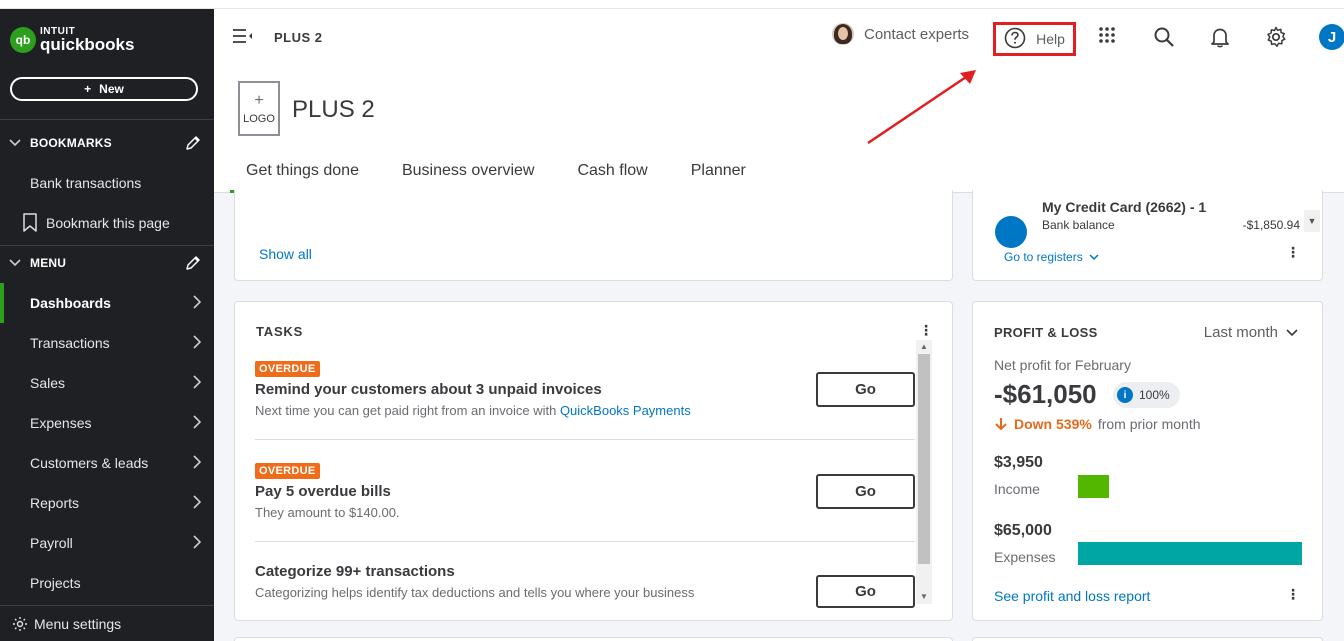 This screenshot has width=1344, height=641. Describe the element at coordinates (924, 459) in the screenshot. I see `scrollbar-thumb` at that location.